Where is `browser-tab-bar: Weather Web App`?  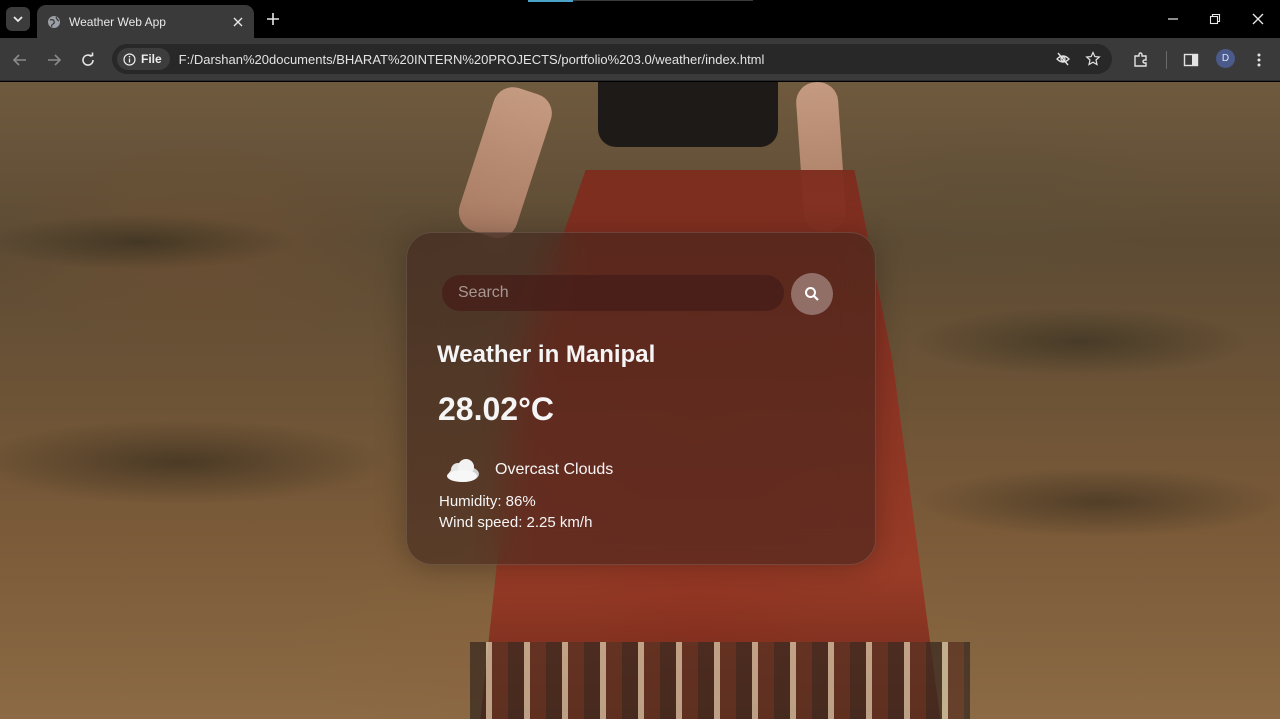
browser-tab-bar: Weather Web App is located at coordinates (640, 19).